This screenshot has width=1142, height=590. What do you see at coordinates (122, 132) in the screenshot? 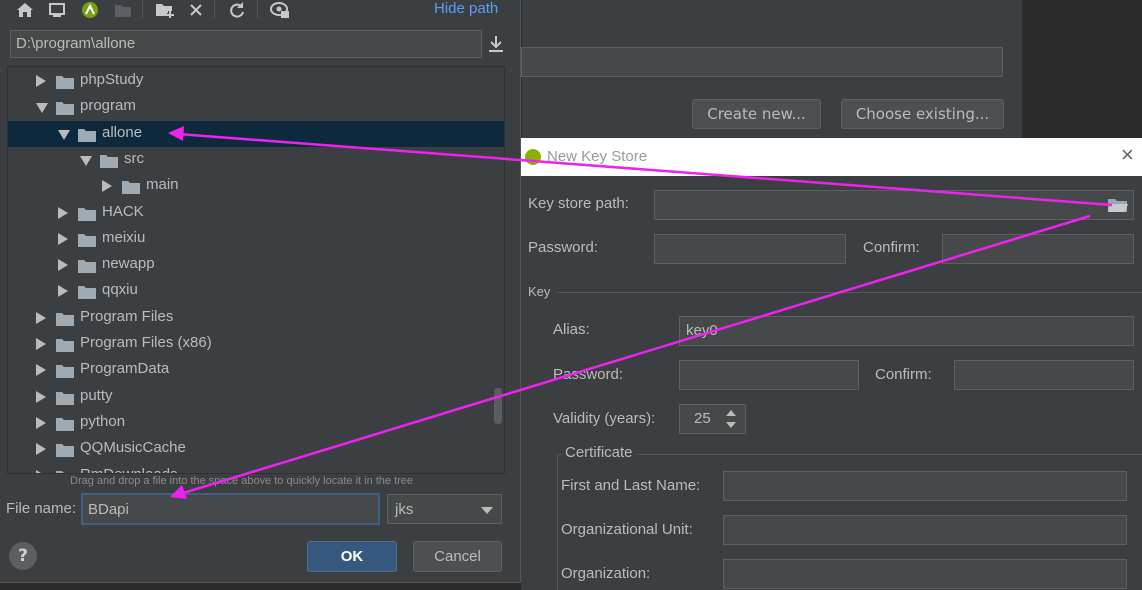
I see `tree-item-label: allone` at bounding box center [122, 132].